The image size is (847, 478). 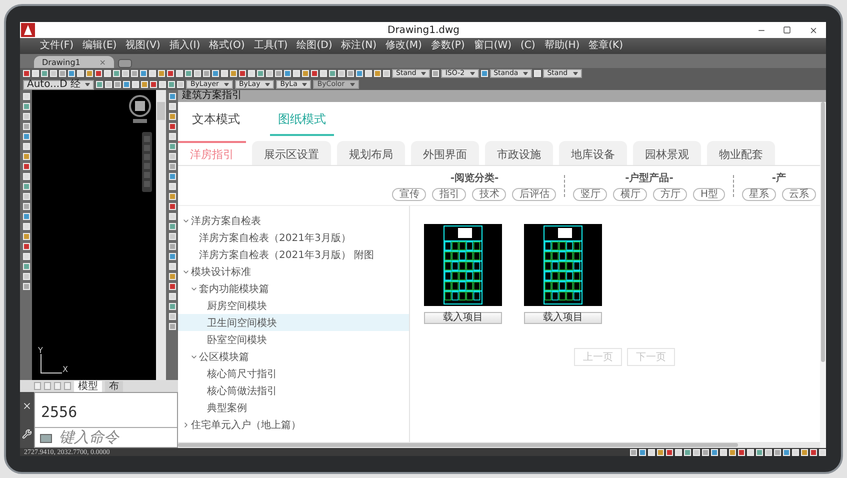 What do you see at coordinates (423, 30) in the screenshot?
I see `window-title: Drawing1.dwg` at bounding box center [423, 30].